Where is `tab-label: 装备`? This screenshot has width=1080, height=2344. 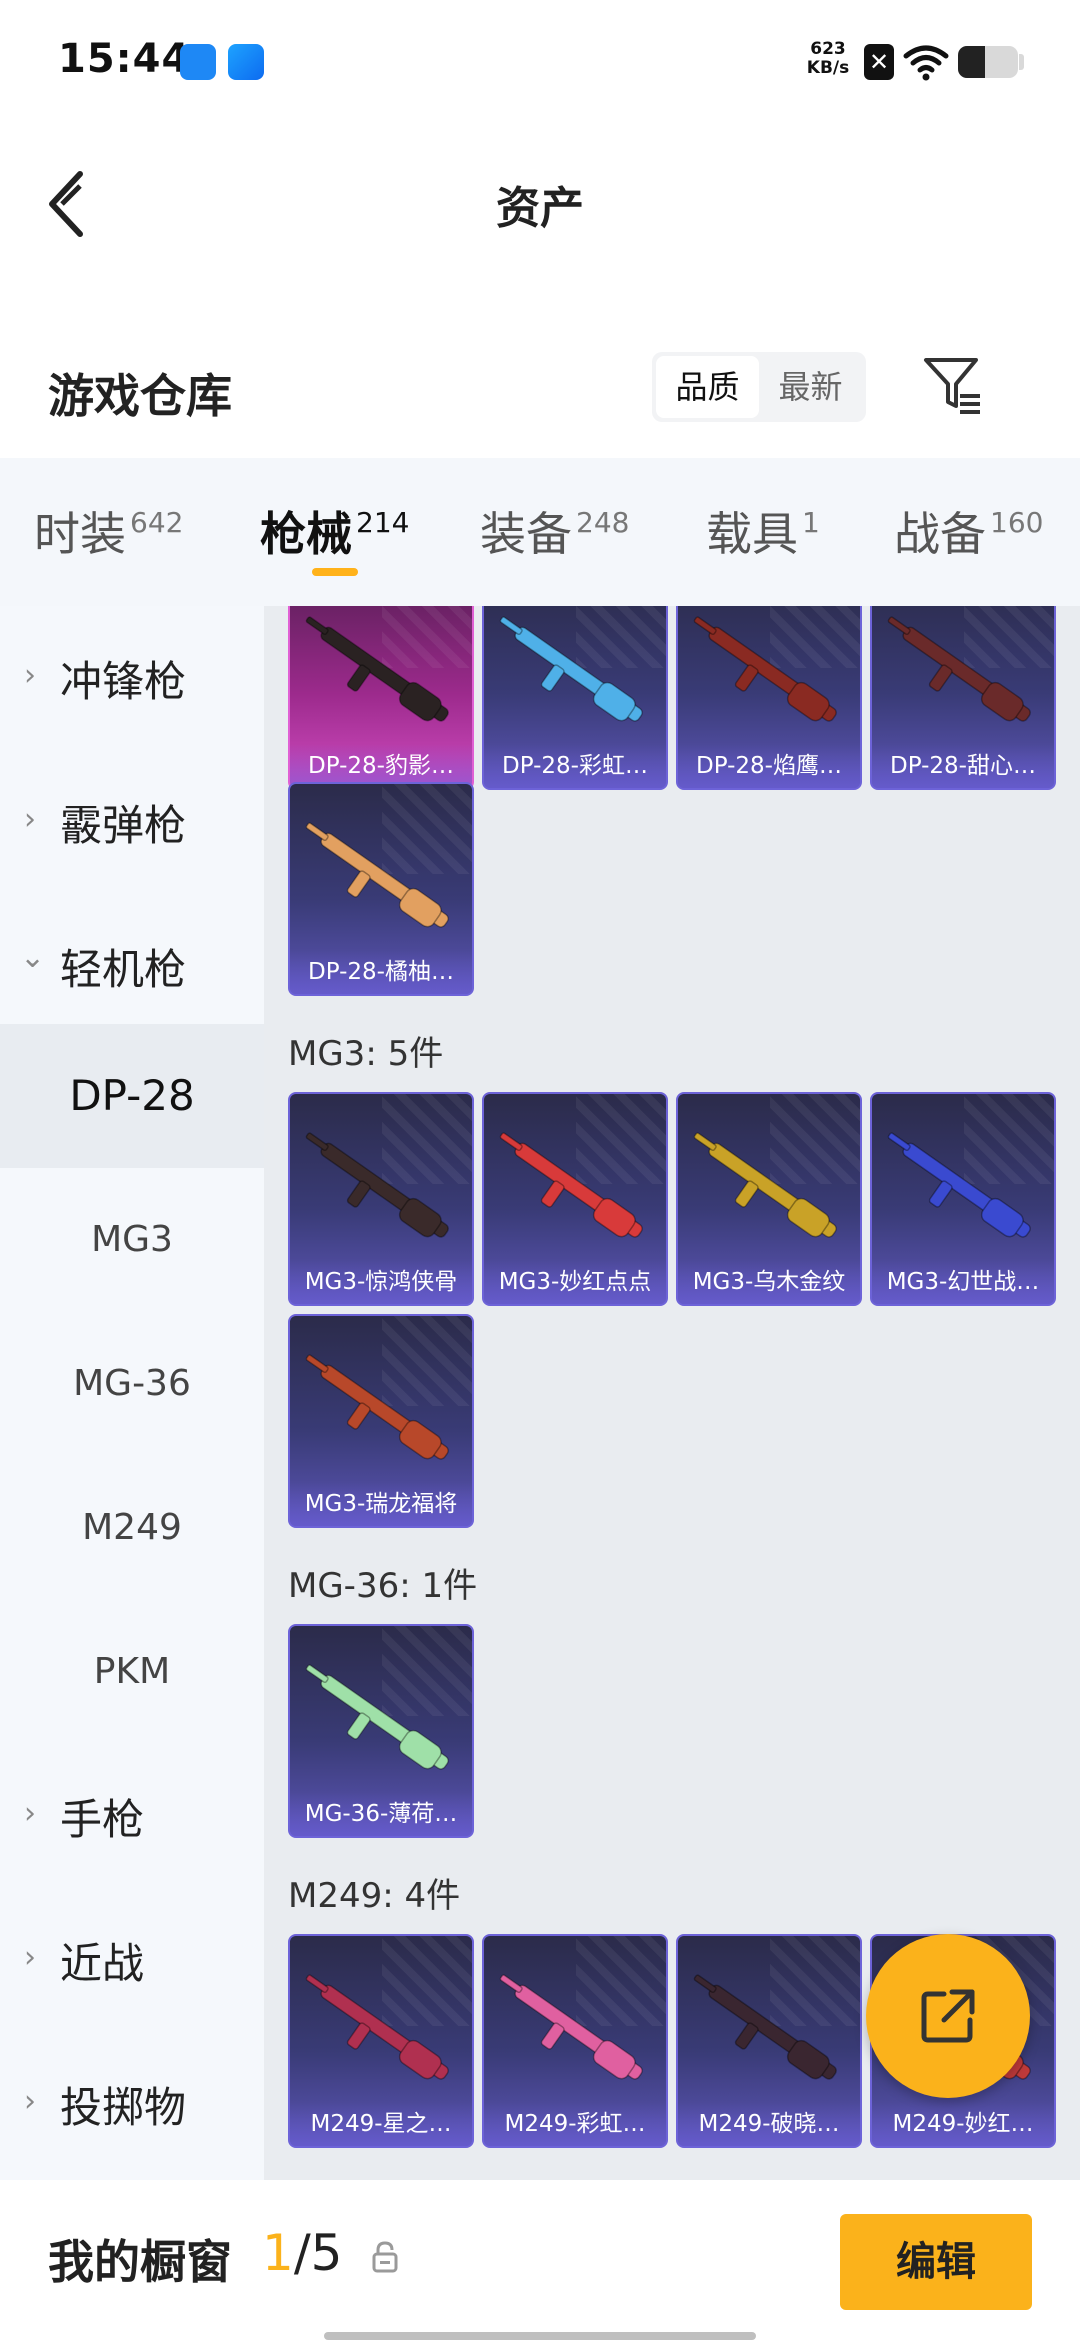
tab-label: 装备 is located at coordinates (526, 534).